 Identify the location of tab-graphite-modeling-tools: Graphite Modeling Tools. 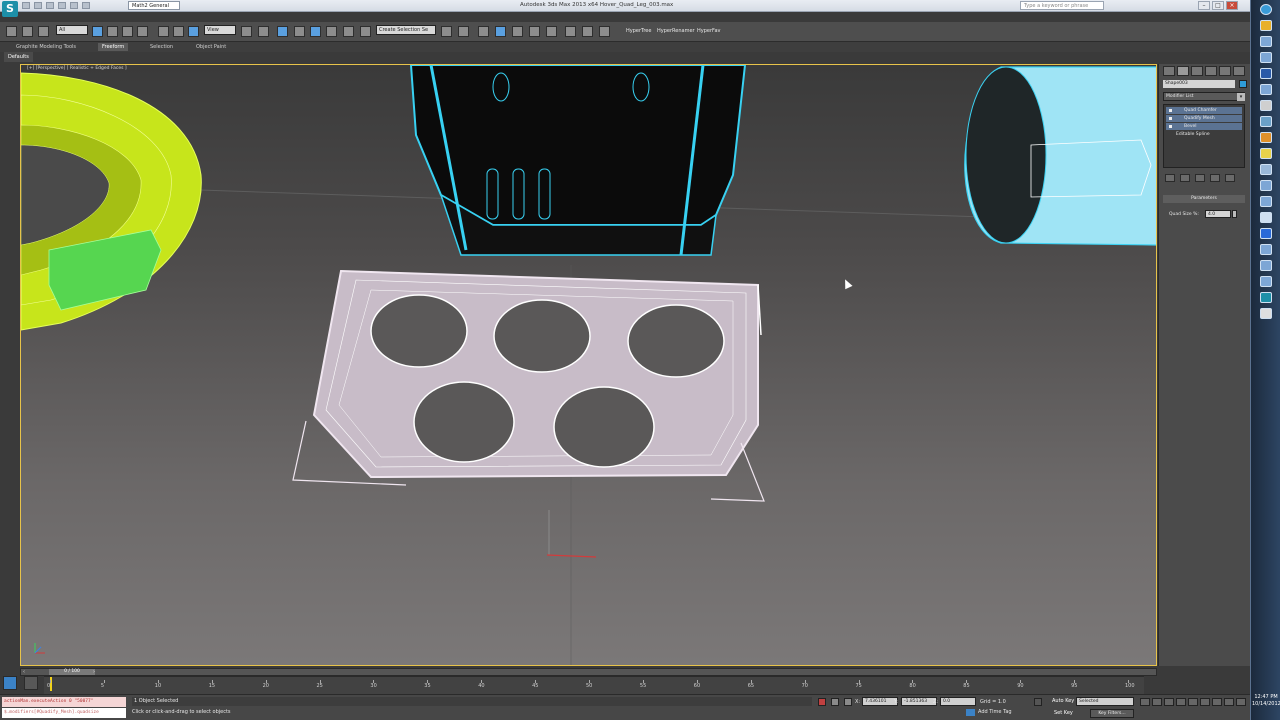
(46, 47).